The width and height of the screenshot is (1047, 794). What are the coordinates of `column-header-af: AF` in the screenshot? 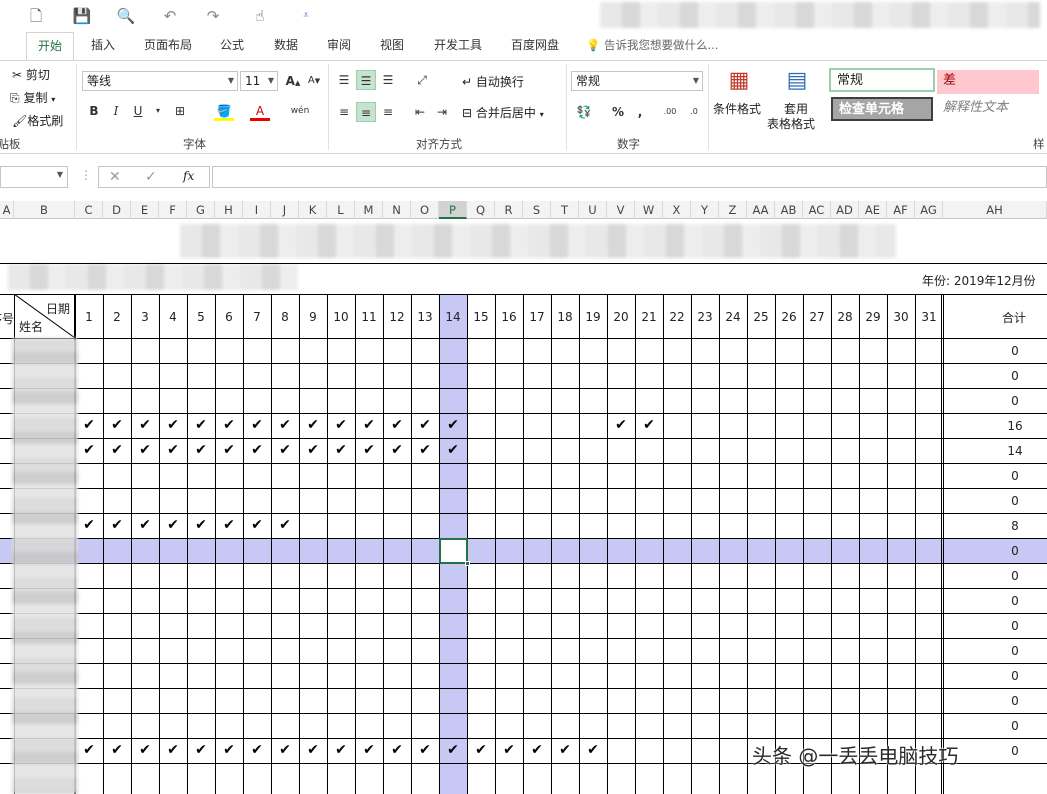 It's located at (901, 210).